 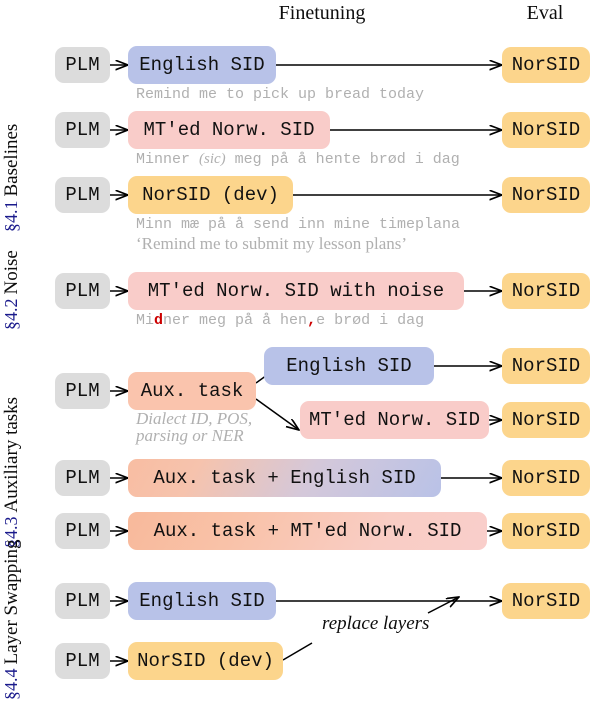 I want to click on node-english-sid-aux-branch: English SID, so click(x=349, y=366).